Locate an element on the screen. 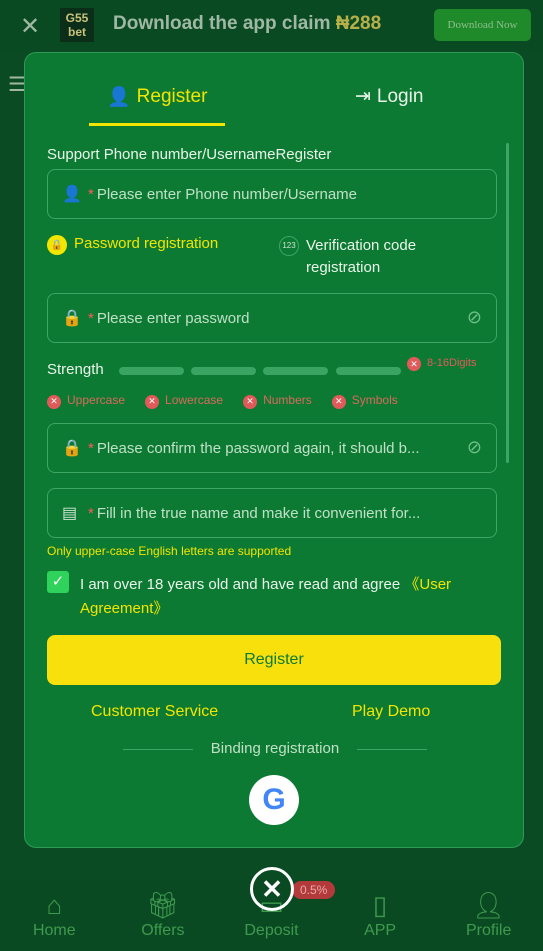 This screenshot has height=951, width=543. nav-label: APP is located at coordinates (380, 930).